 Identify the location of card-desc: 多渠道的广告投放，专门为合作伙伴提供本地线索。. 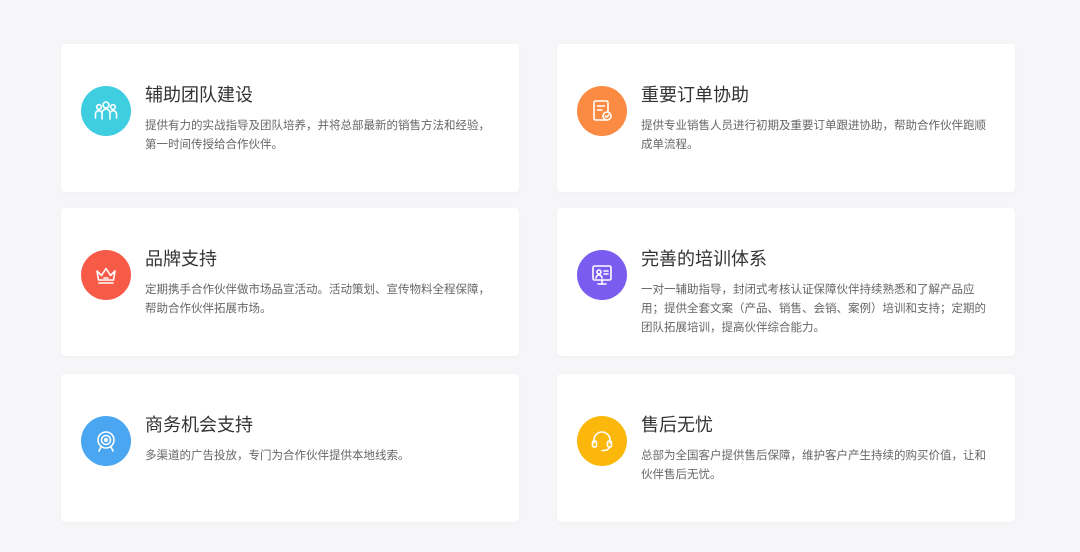
(277, 455).